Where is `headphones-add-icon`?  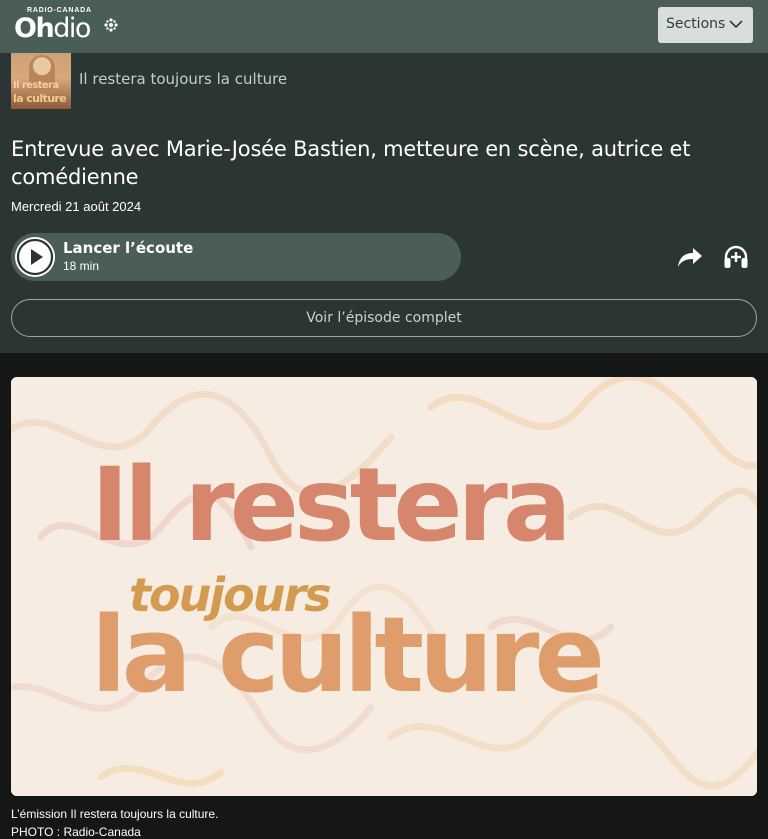
headphones-add-icon is located at coordinates (736, 257).